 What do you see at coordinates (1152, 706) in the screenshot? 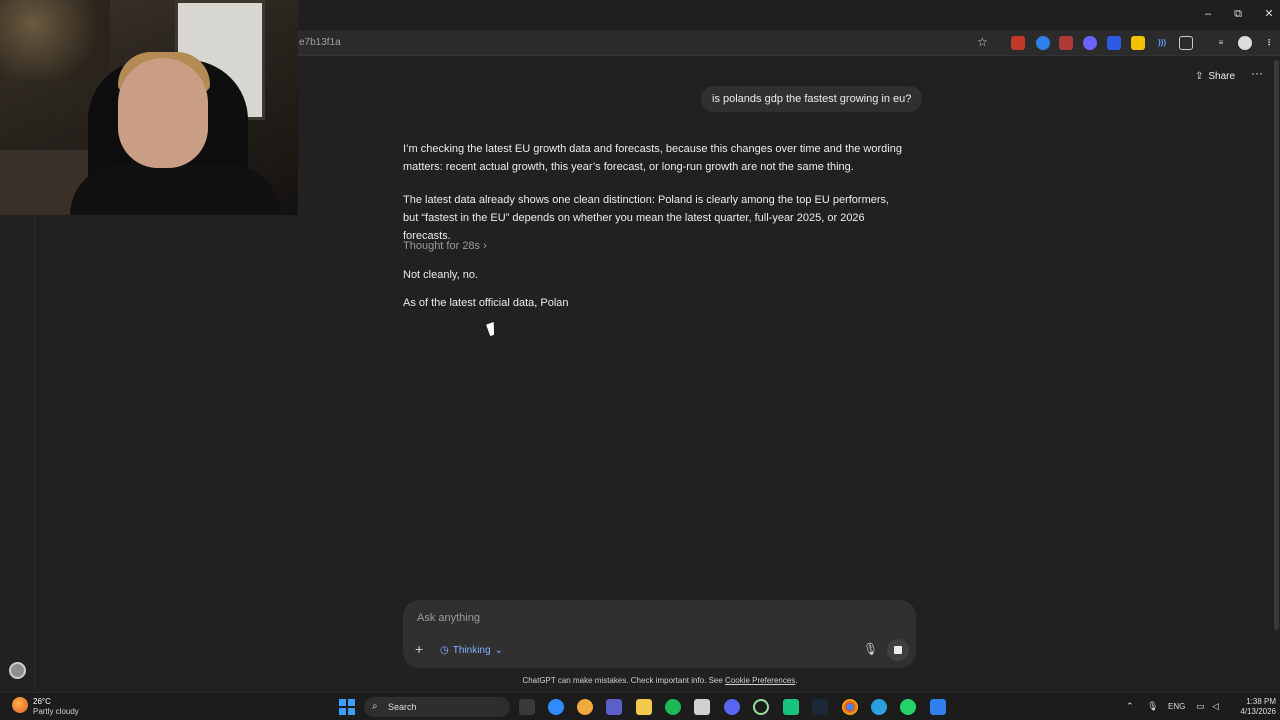
I see `tray-microphone-icon: 🎙` at bounding box center [1152, 706].